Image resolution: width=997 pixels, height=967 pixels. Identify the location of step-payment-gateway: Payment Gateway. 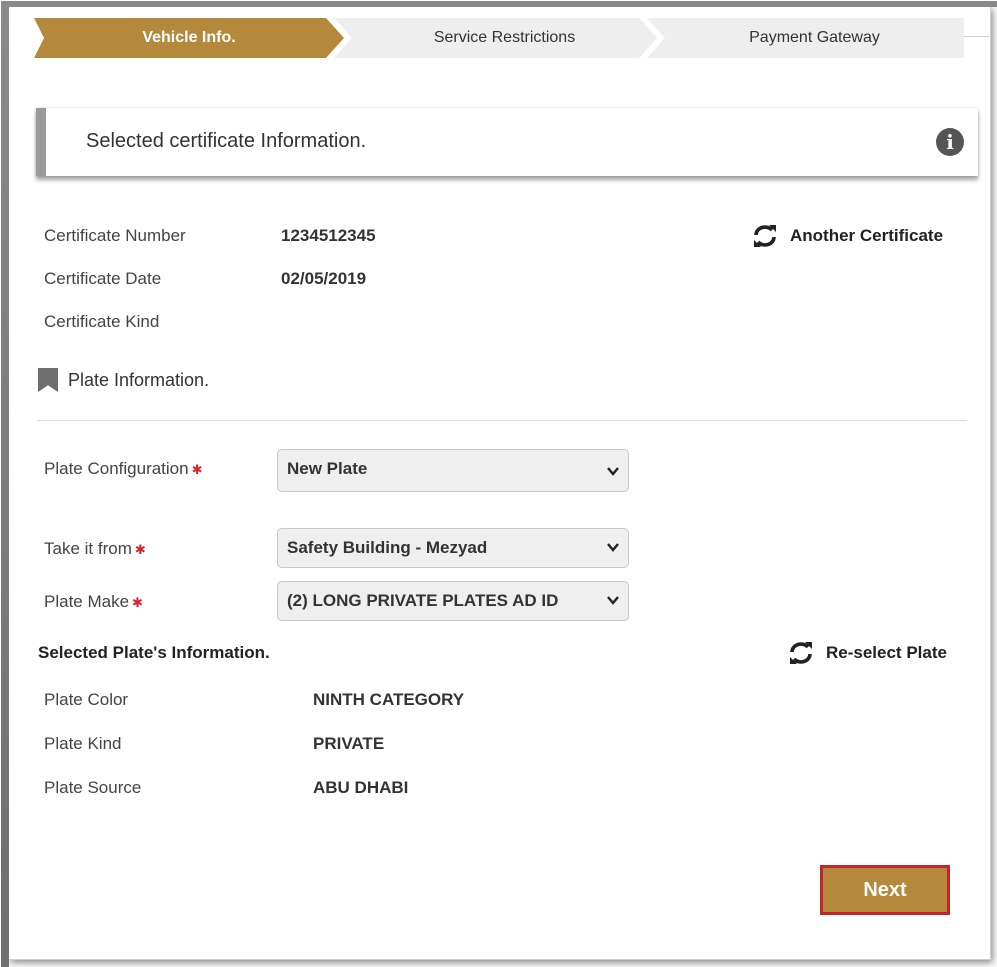
(805, 38).